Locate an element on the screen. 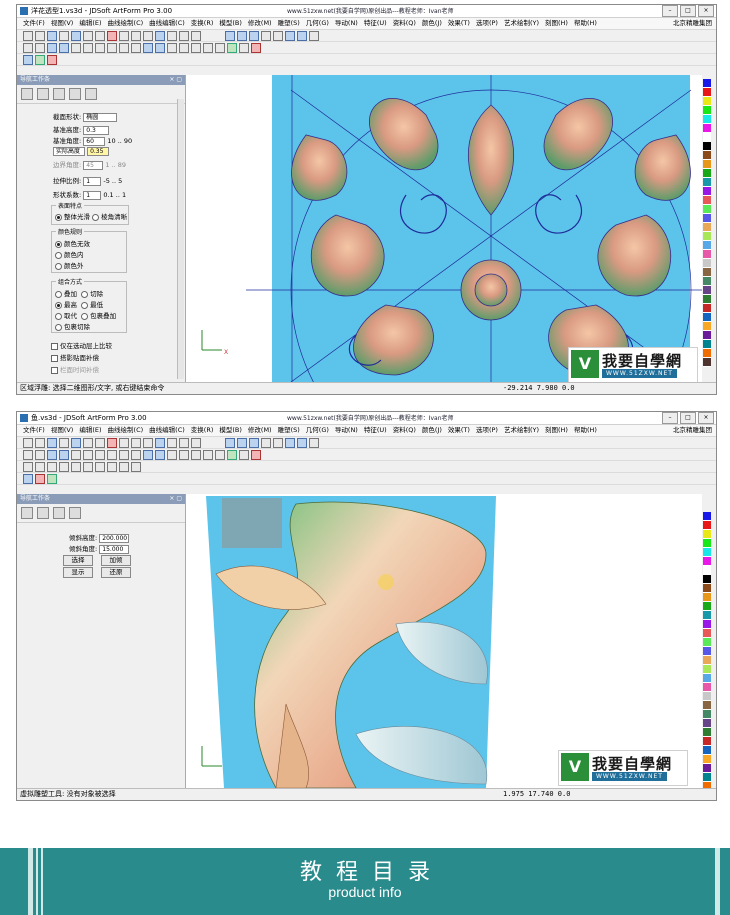  zoom-all-icon is located at coordinates (278, 442).